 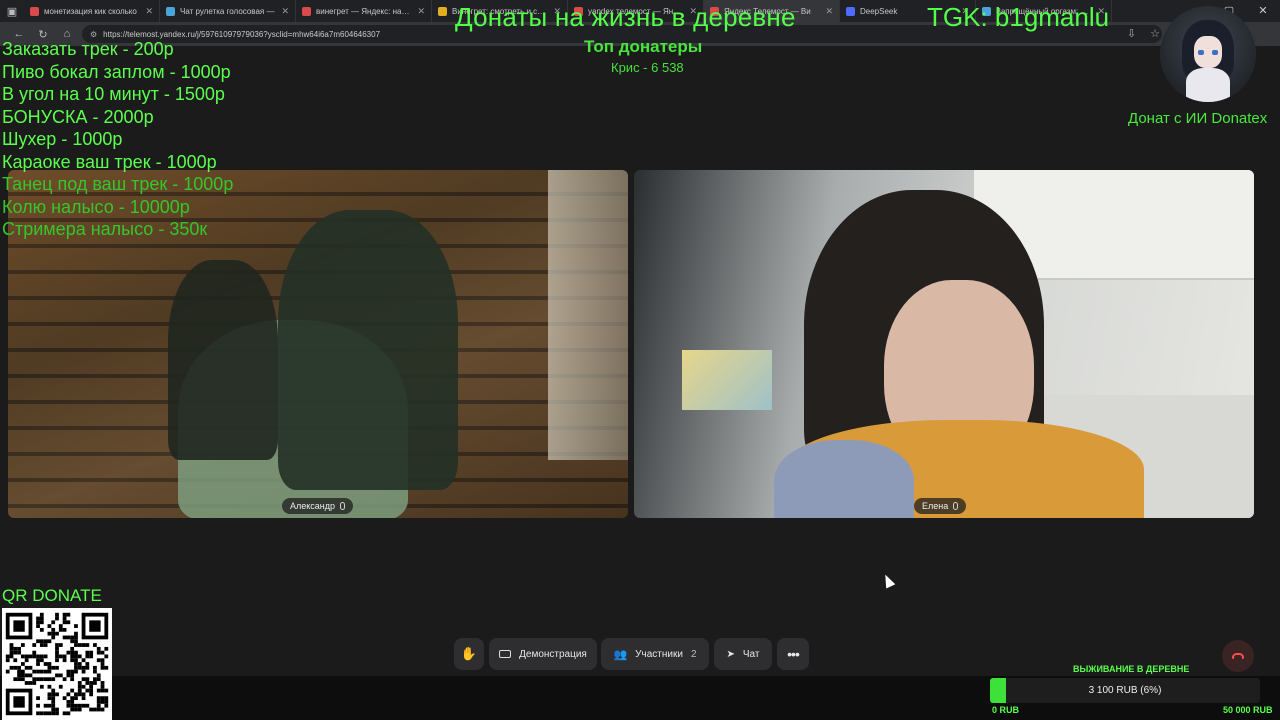 What do you see at coordinates (643, 46) in the screenshot?
I see `top-donors-title: Топ донатеры` at bounding box center [643, 46].